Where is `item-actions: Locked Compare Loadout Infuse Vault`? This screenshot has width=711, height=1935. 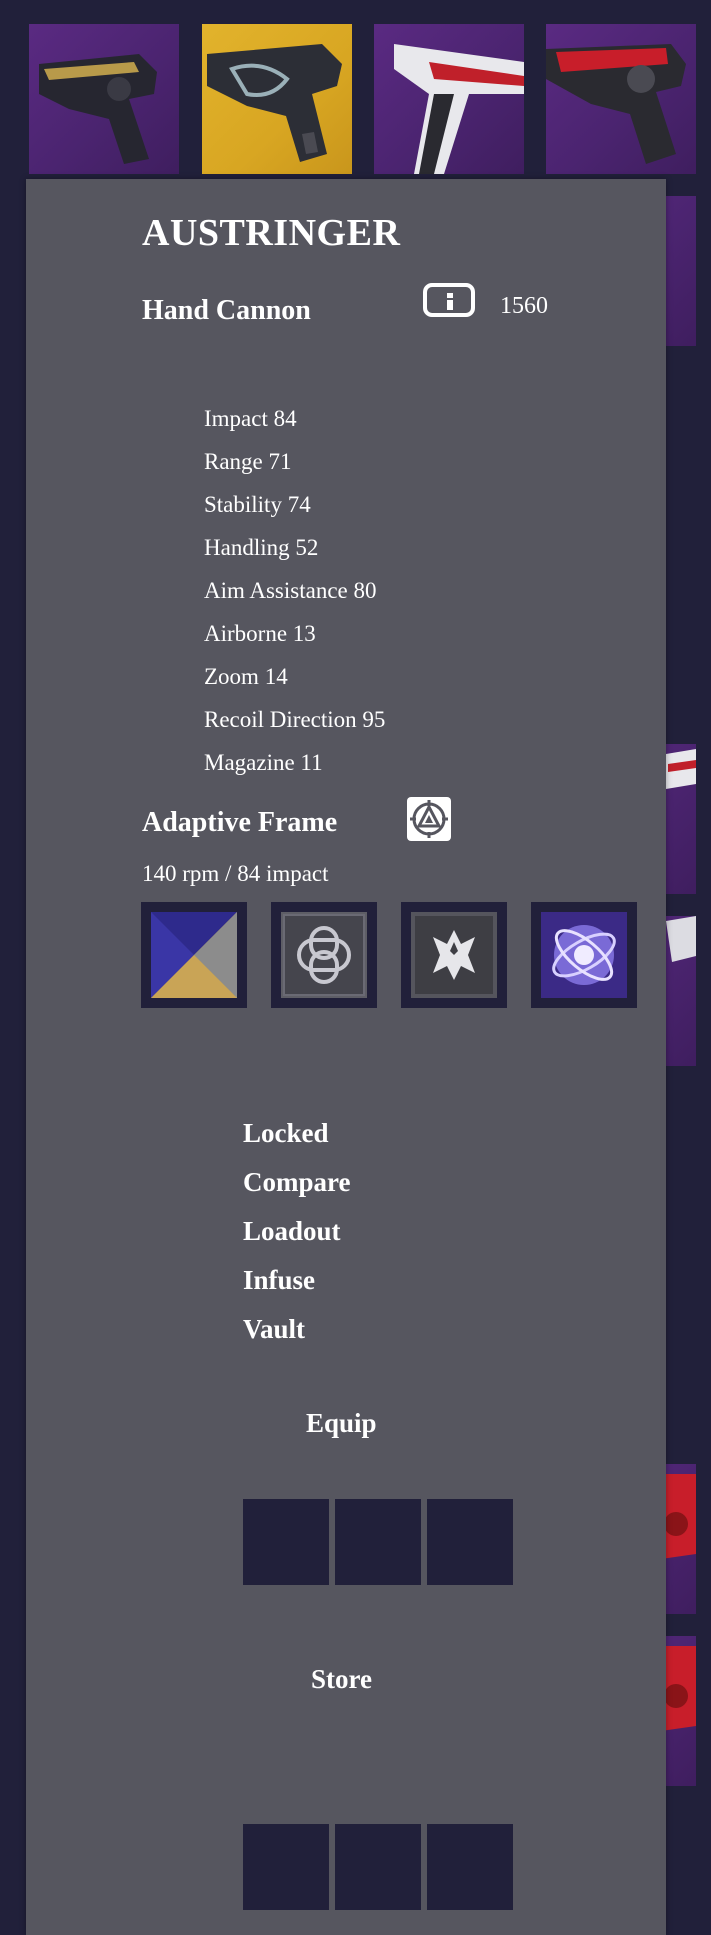 item-actions: Locked Compare Loadout Infuse Vault is located at coordinates (297, 1231).